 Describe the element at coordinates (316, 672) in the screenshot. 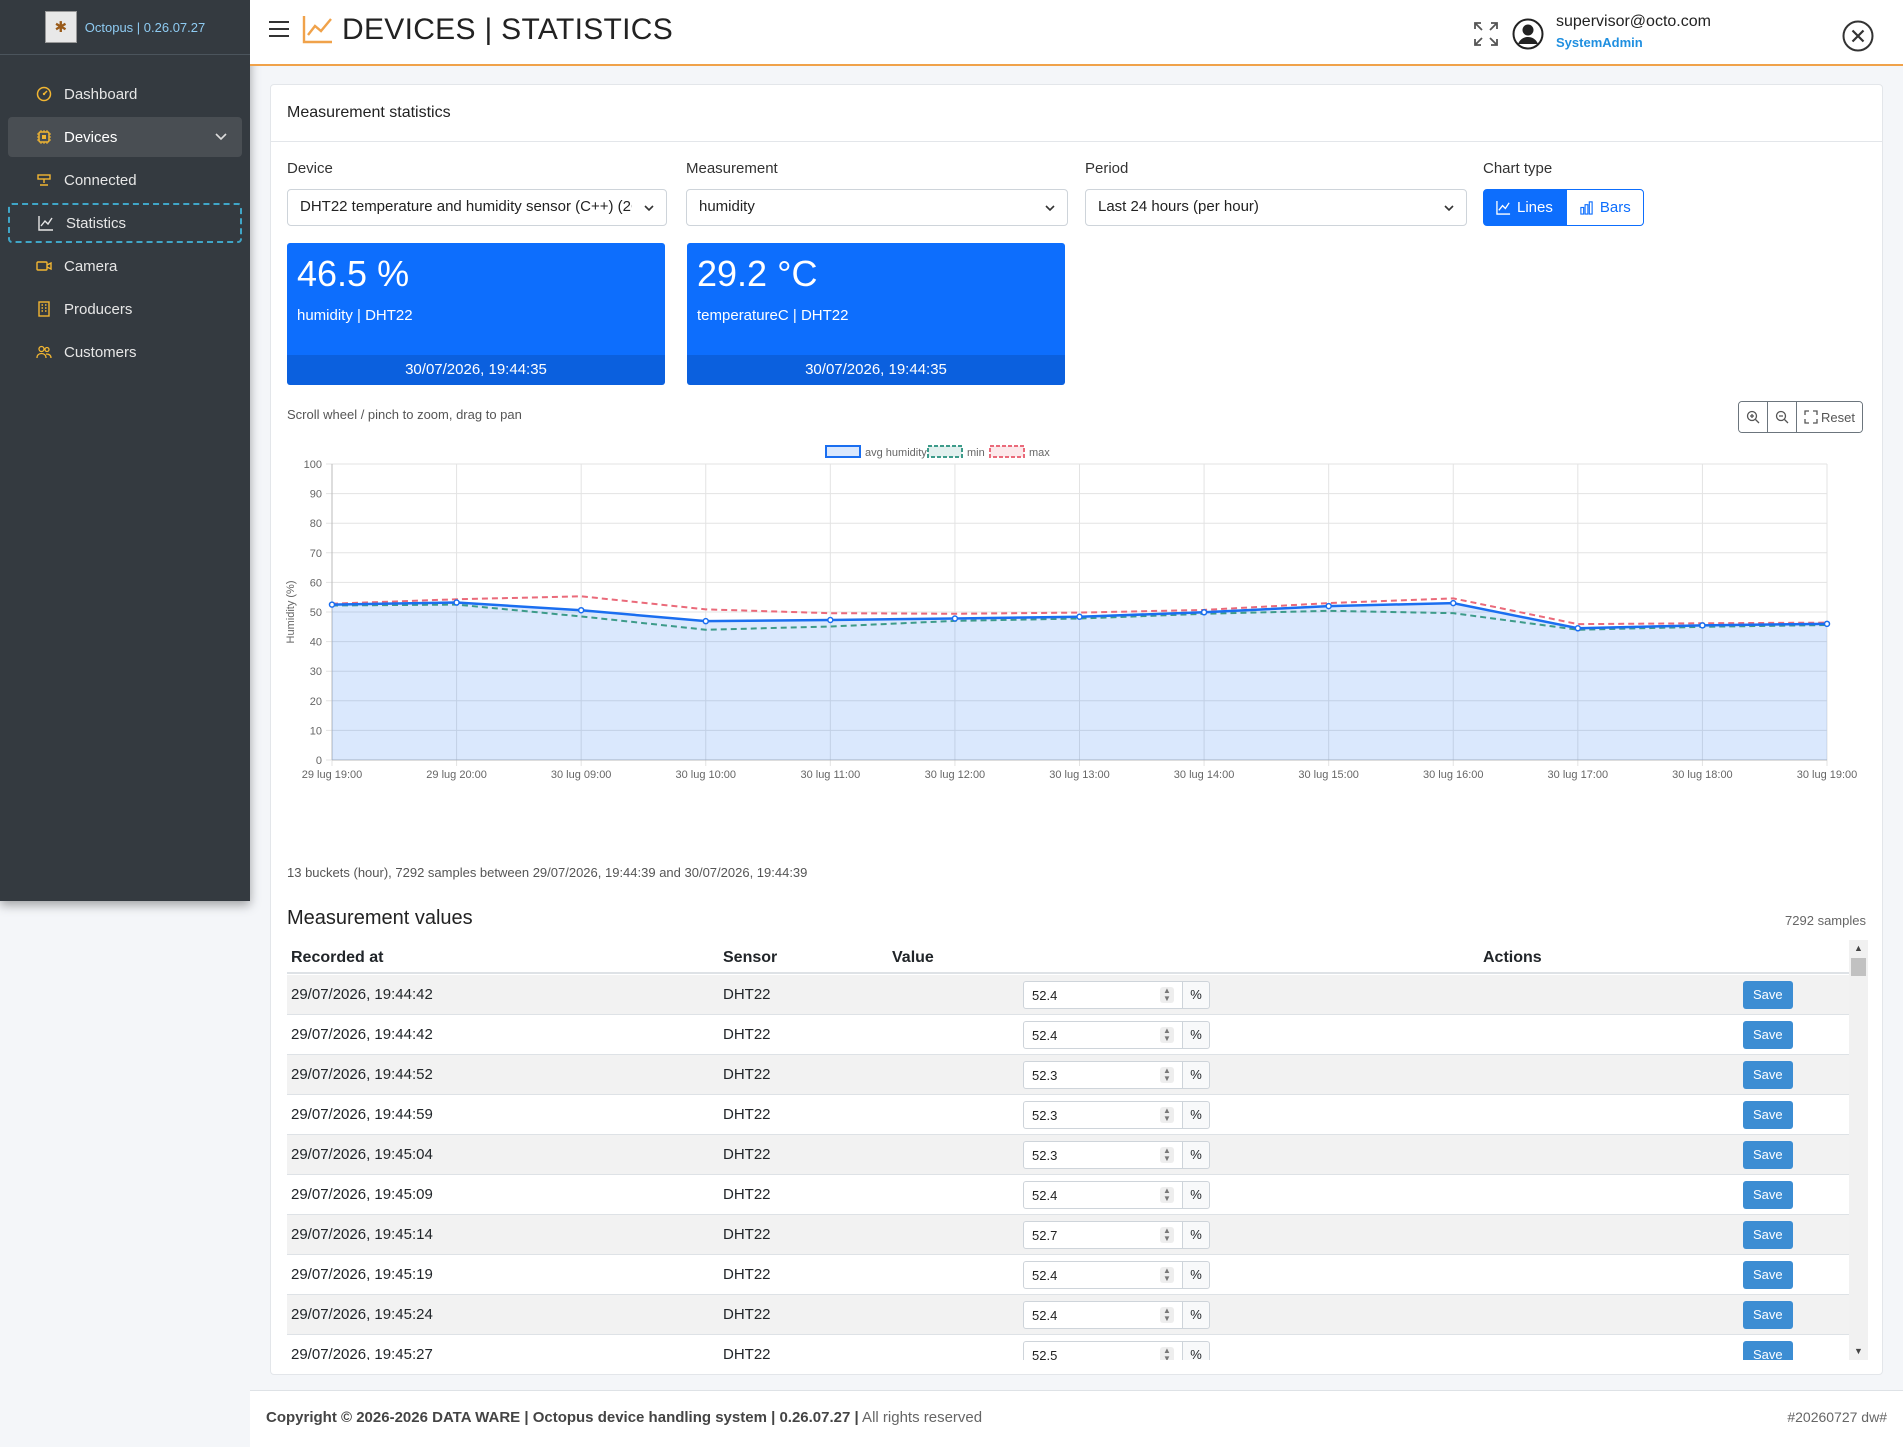

I see `y-tick-label: 30` at that location.